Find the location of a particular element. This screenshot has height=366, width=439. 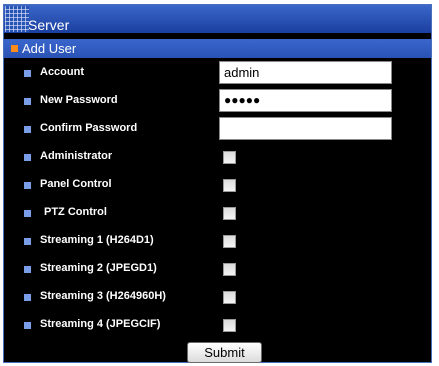

section-header: Add User is located at coordinates (217, 48).